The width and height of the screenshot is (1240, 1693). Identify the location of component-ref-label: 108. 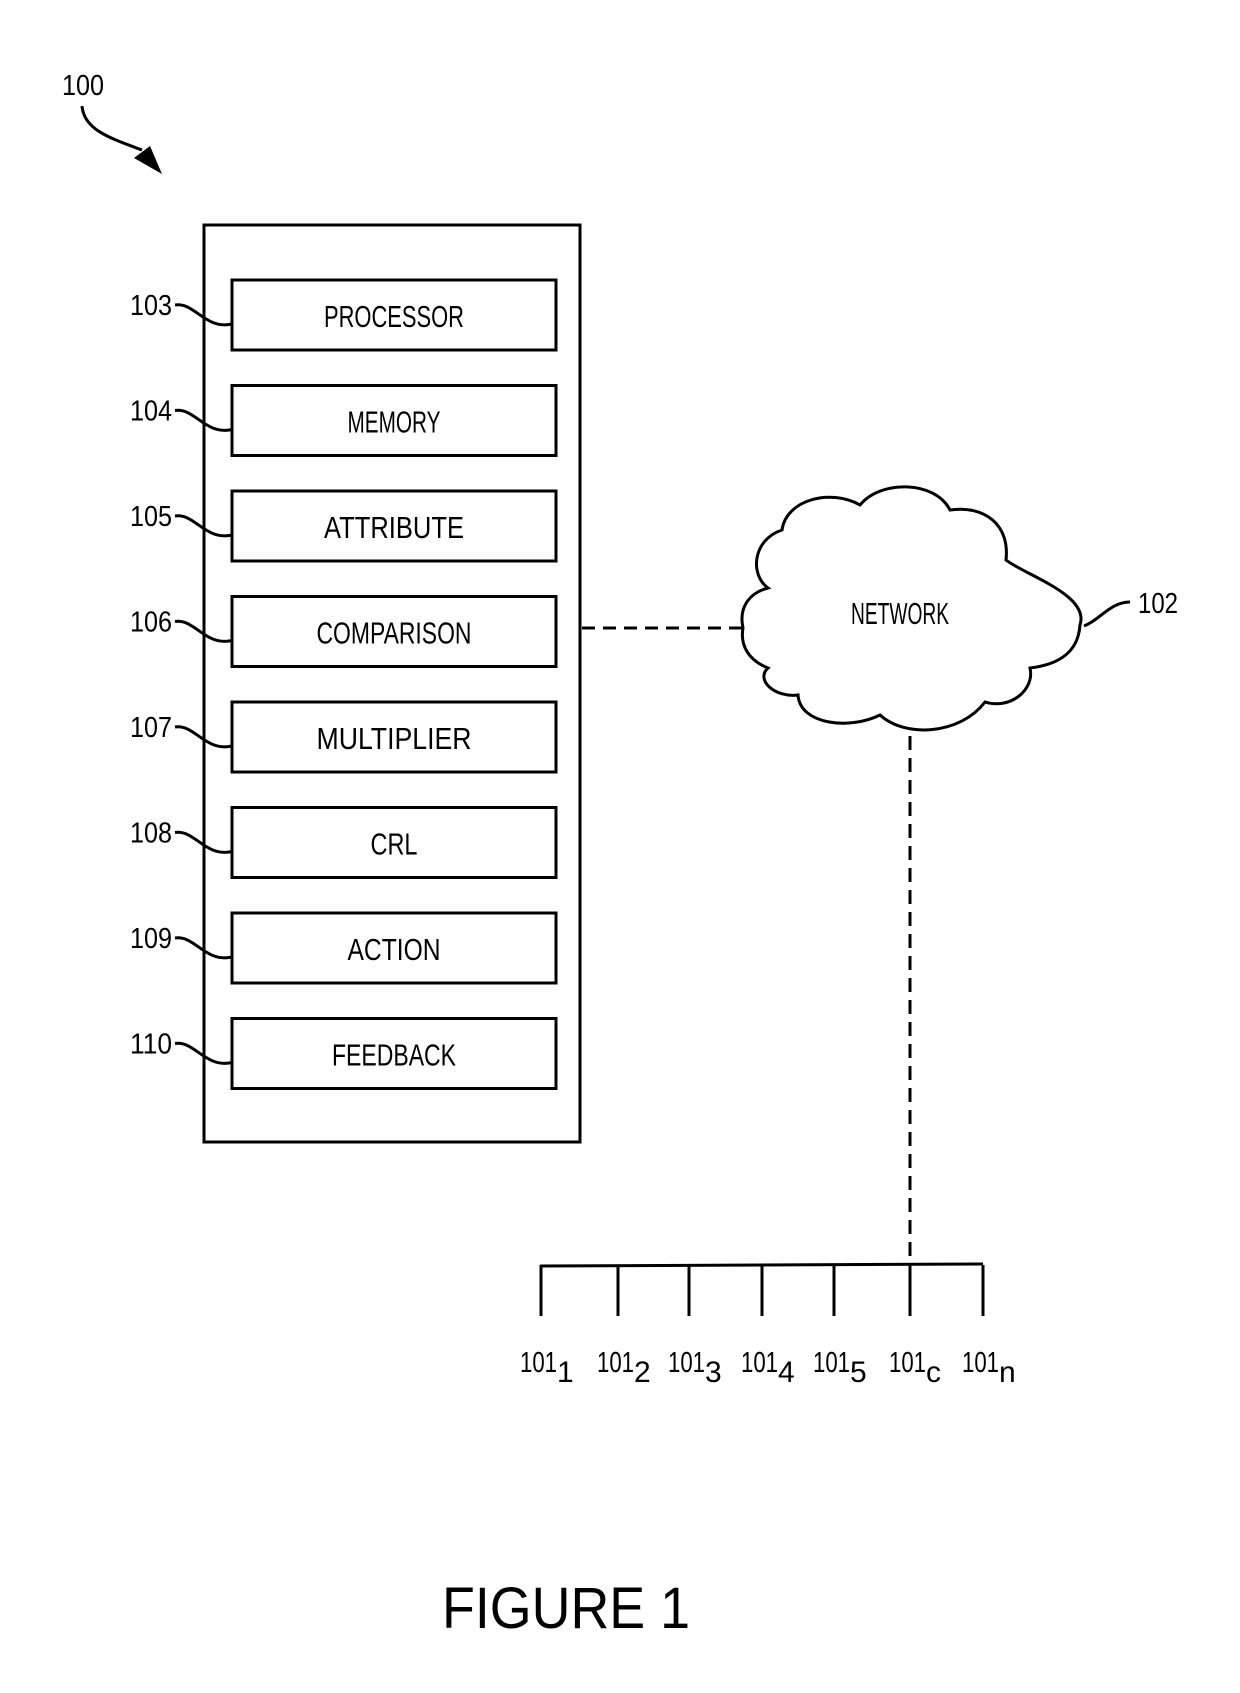
(151, 834).